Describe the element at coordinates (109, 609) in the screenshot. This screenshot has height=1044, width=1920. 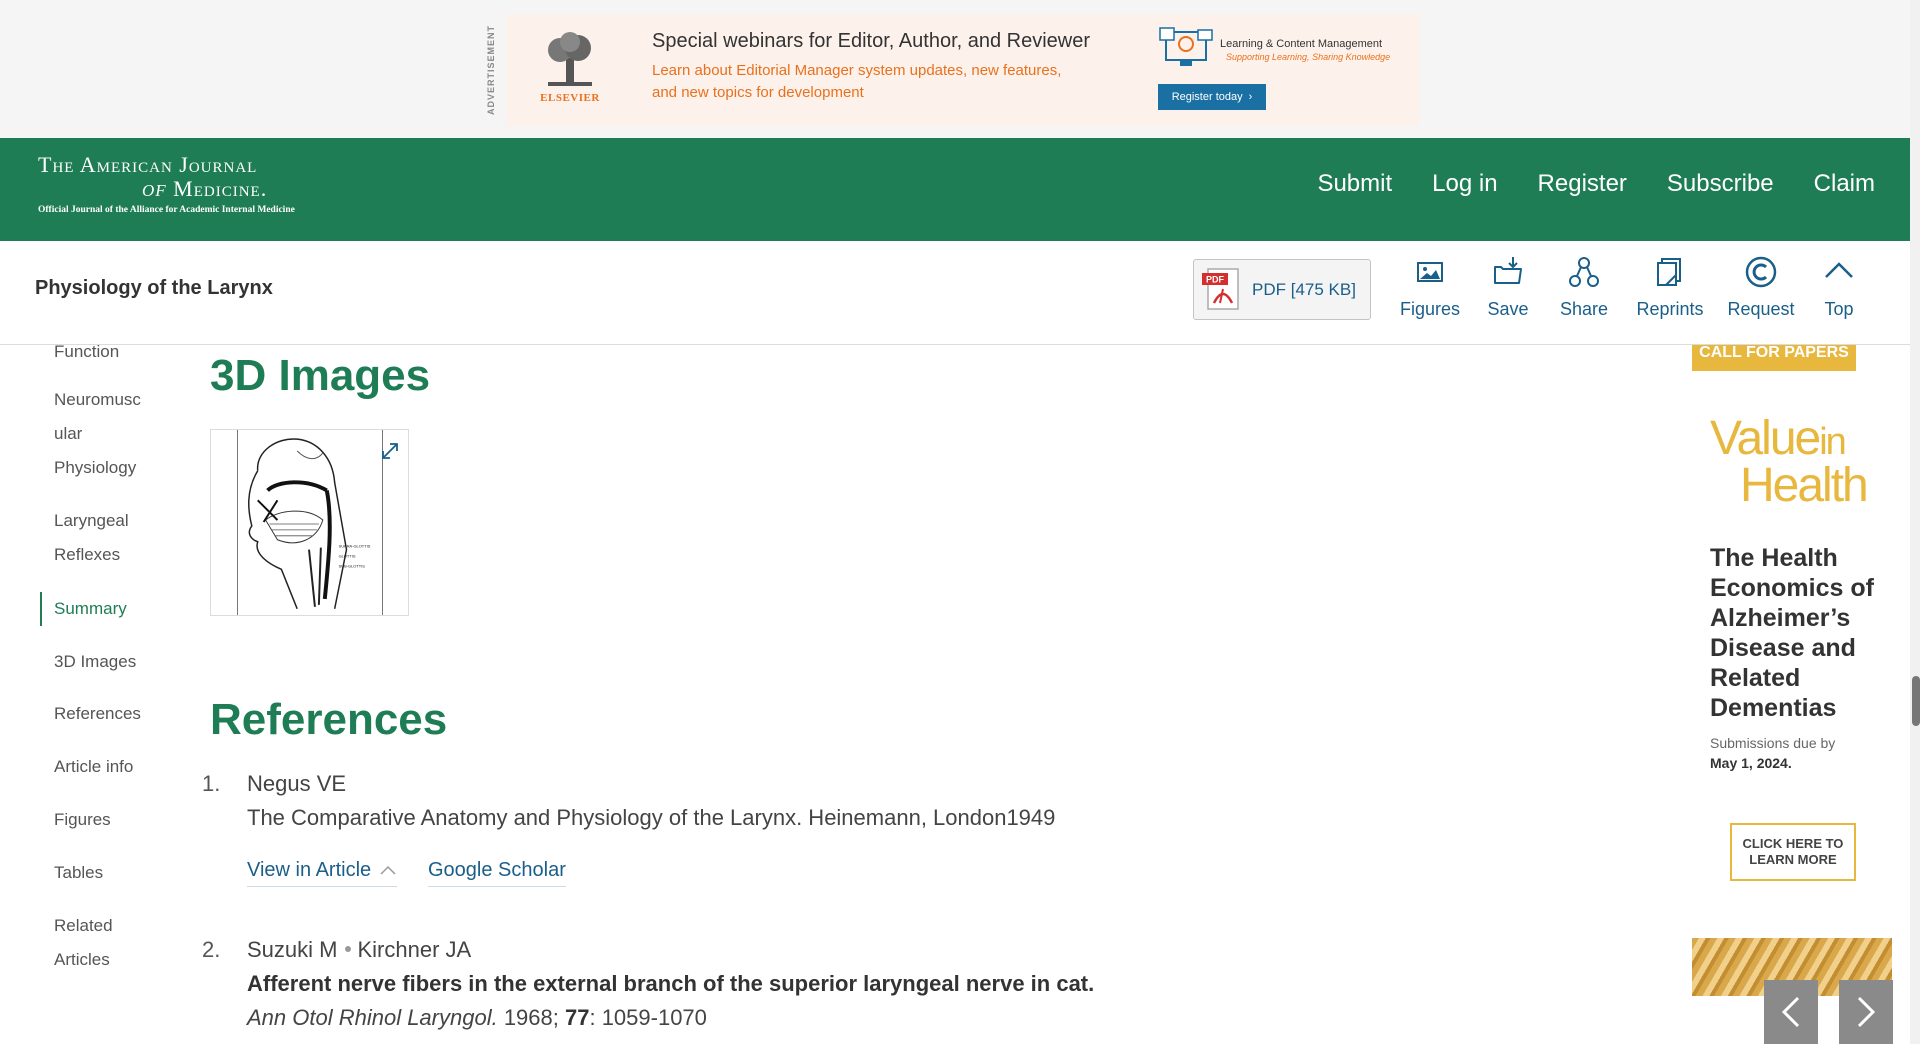
I see `outline-item-summary: Summary` at that location.